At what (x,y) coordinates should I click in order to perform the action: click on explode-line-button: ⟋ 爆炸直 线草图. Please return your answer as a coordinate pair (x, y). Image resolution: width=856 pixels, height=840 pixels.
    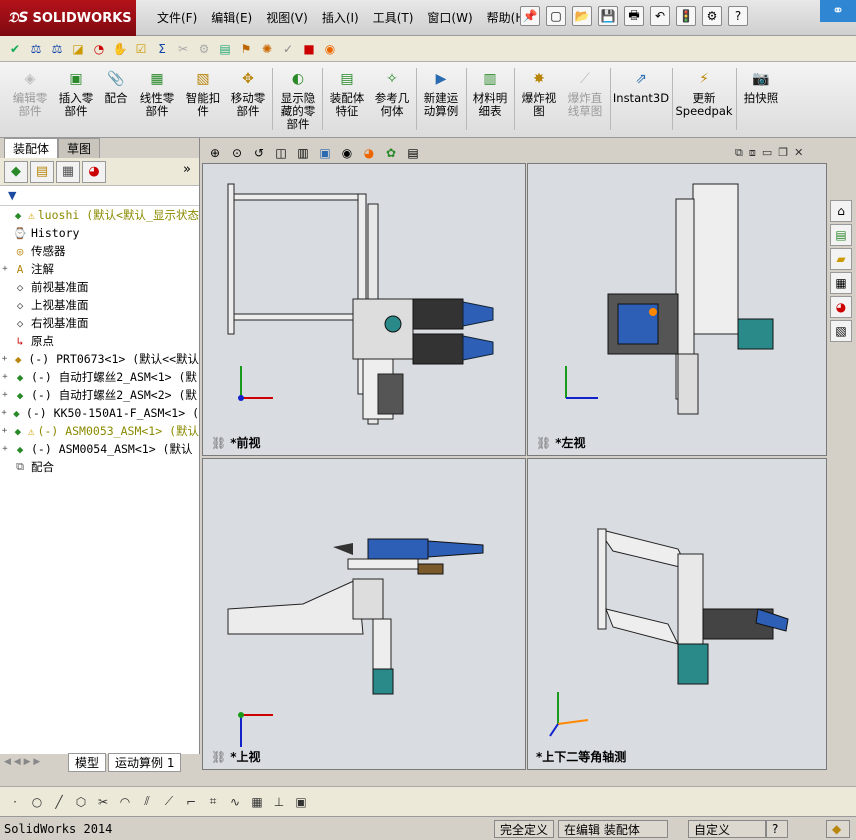
    Looking at the image, I should click on (585, 93).